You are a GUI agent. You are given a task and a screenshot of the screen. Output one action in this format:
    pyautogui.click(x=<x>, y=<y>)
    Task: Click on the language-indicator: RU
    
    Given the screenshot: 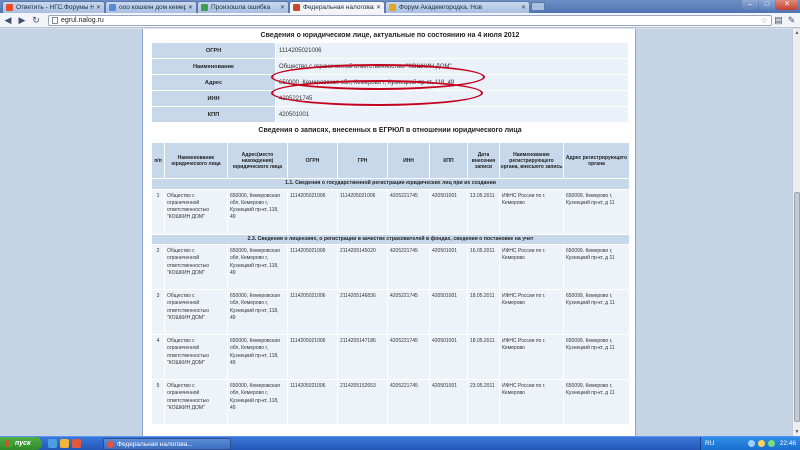 What is the action you would take?
    pyautogui.click(x=709, y=443)
    